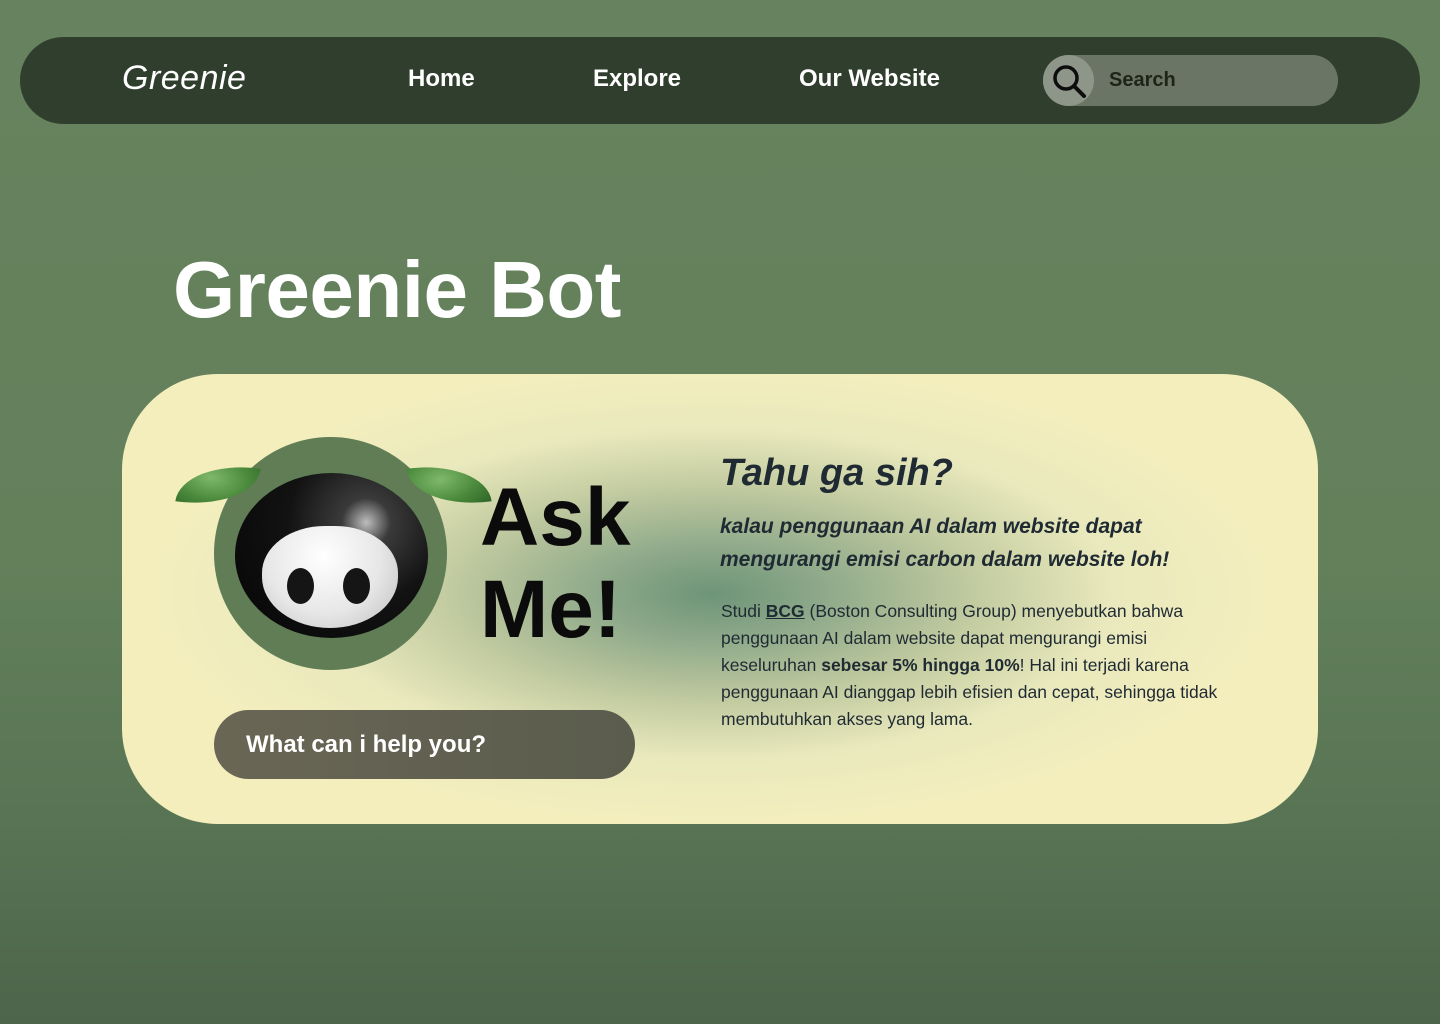 This screenshot has width=1440, height=1024. Describe the element at coordinates (184, 78) in the screenshot. I see `brand-logo: Greenie` at that location.